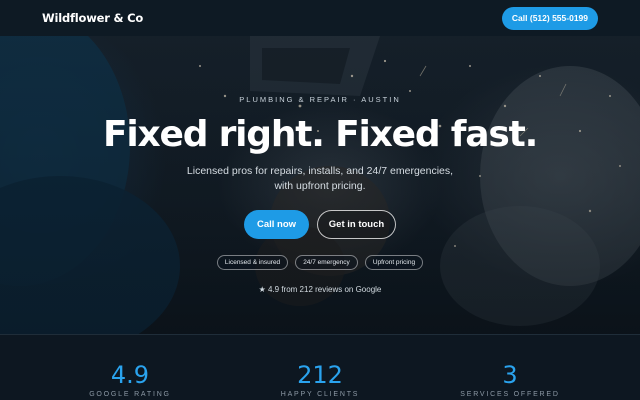  I want to click on stat-value: 4.9, so click(130, 375).